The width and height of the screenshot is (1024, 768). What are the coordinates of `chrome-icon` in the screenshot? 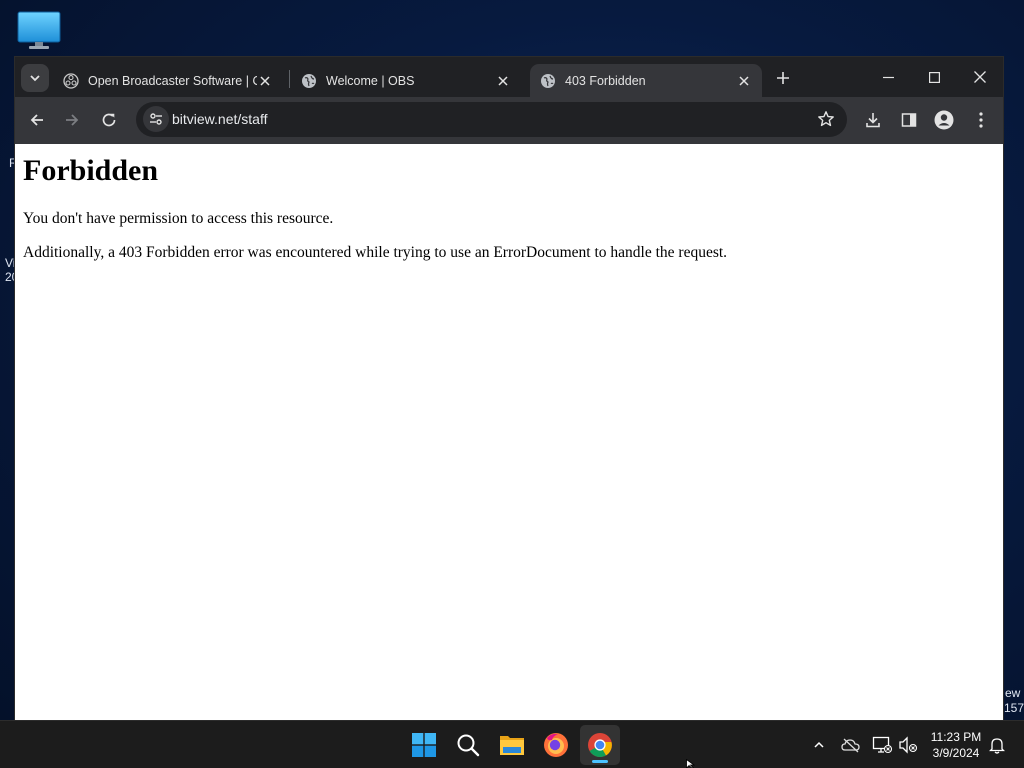 It's located at (600, 745).